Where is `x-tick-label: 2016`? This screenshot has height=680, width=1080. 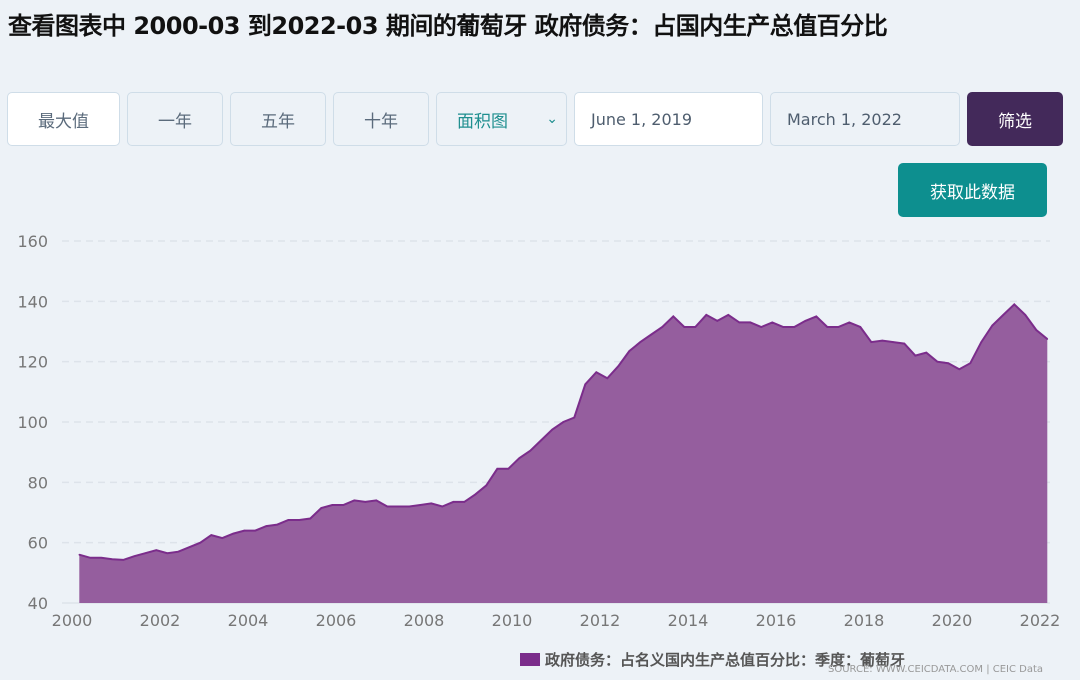
x-tick-label: 2016 is located at coordinates (776, 620).